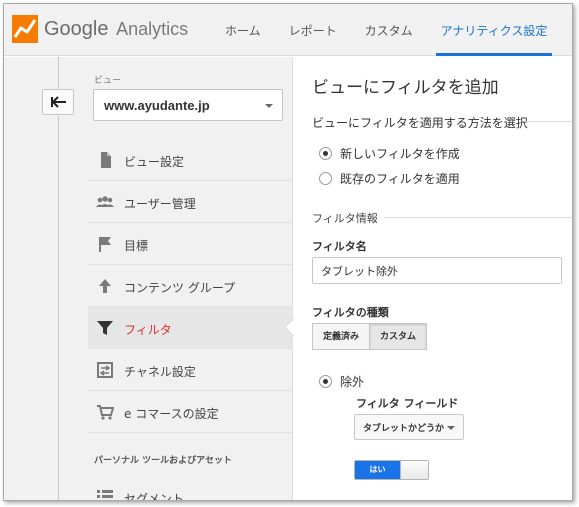 This screenshot has width=579, height=507. What do you see at coordinates (377, 470) in the screenshot?
I see `toggle-on-label: はい` at bounding box center [377, 470].